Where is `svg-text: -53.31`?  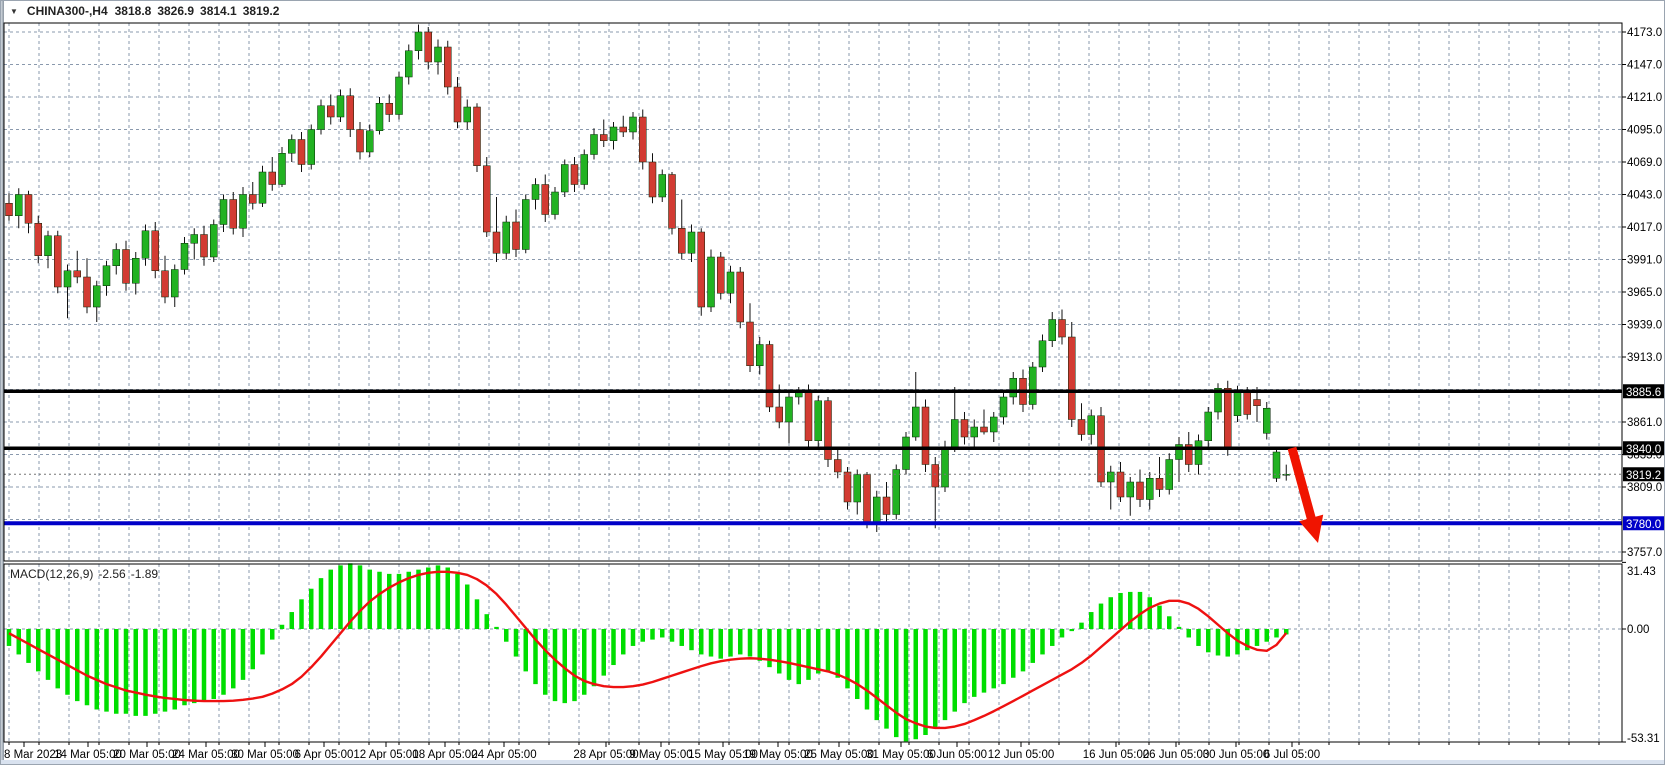 svg-text: -53.31 is located at coordinates (1643, 739).